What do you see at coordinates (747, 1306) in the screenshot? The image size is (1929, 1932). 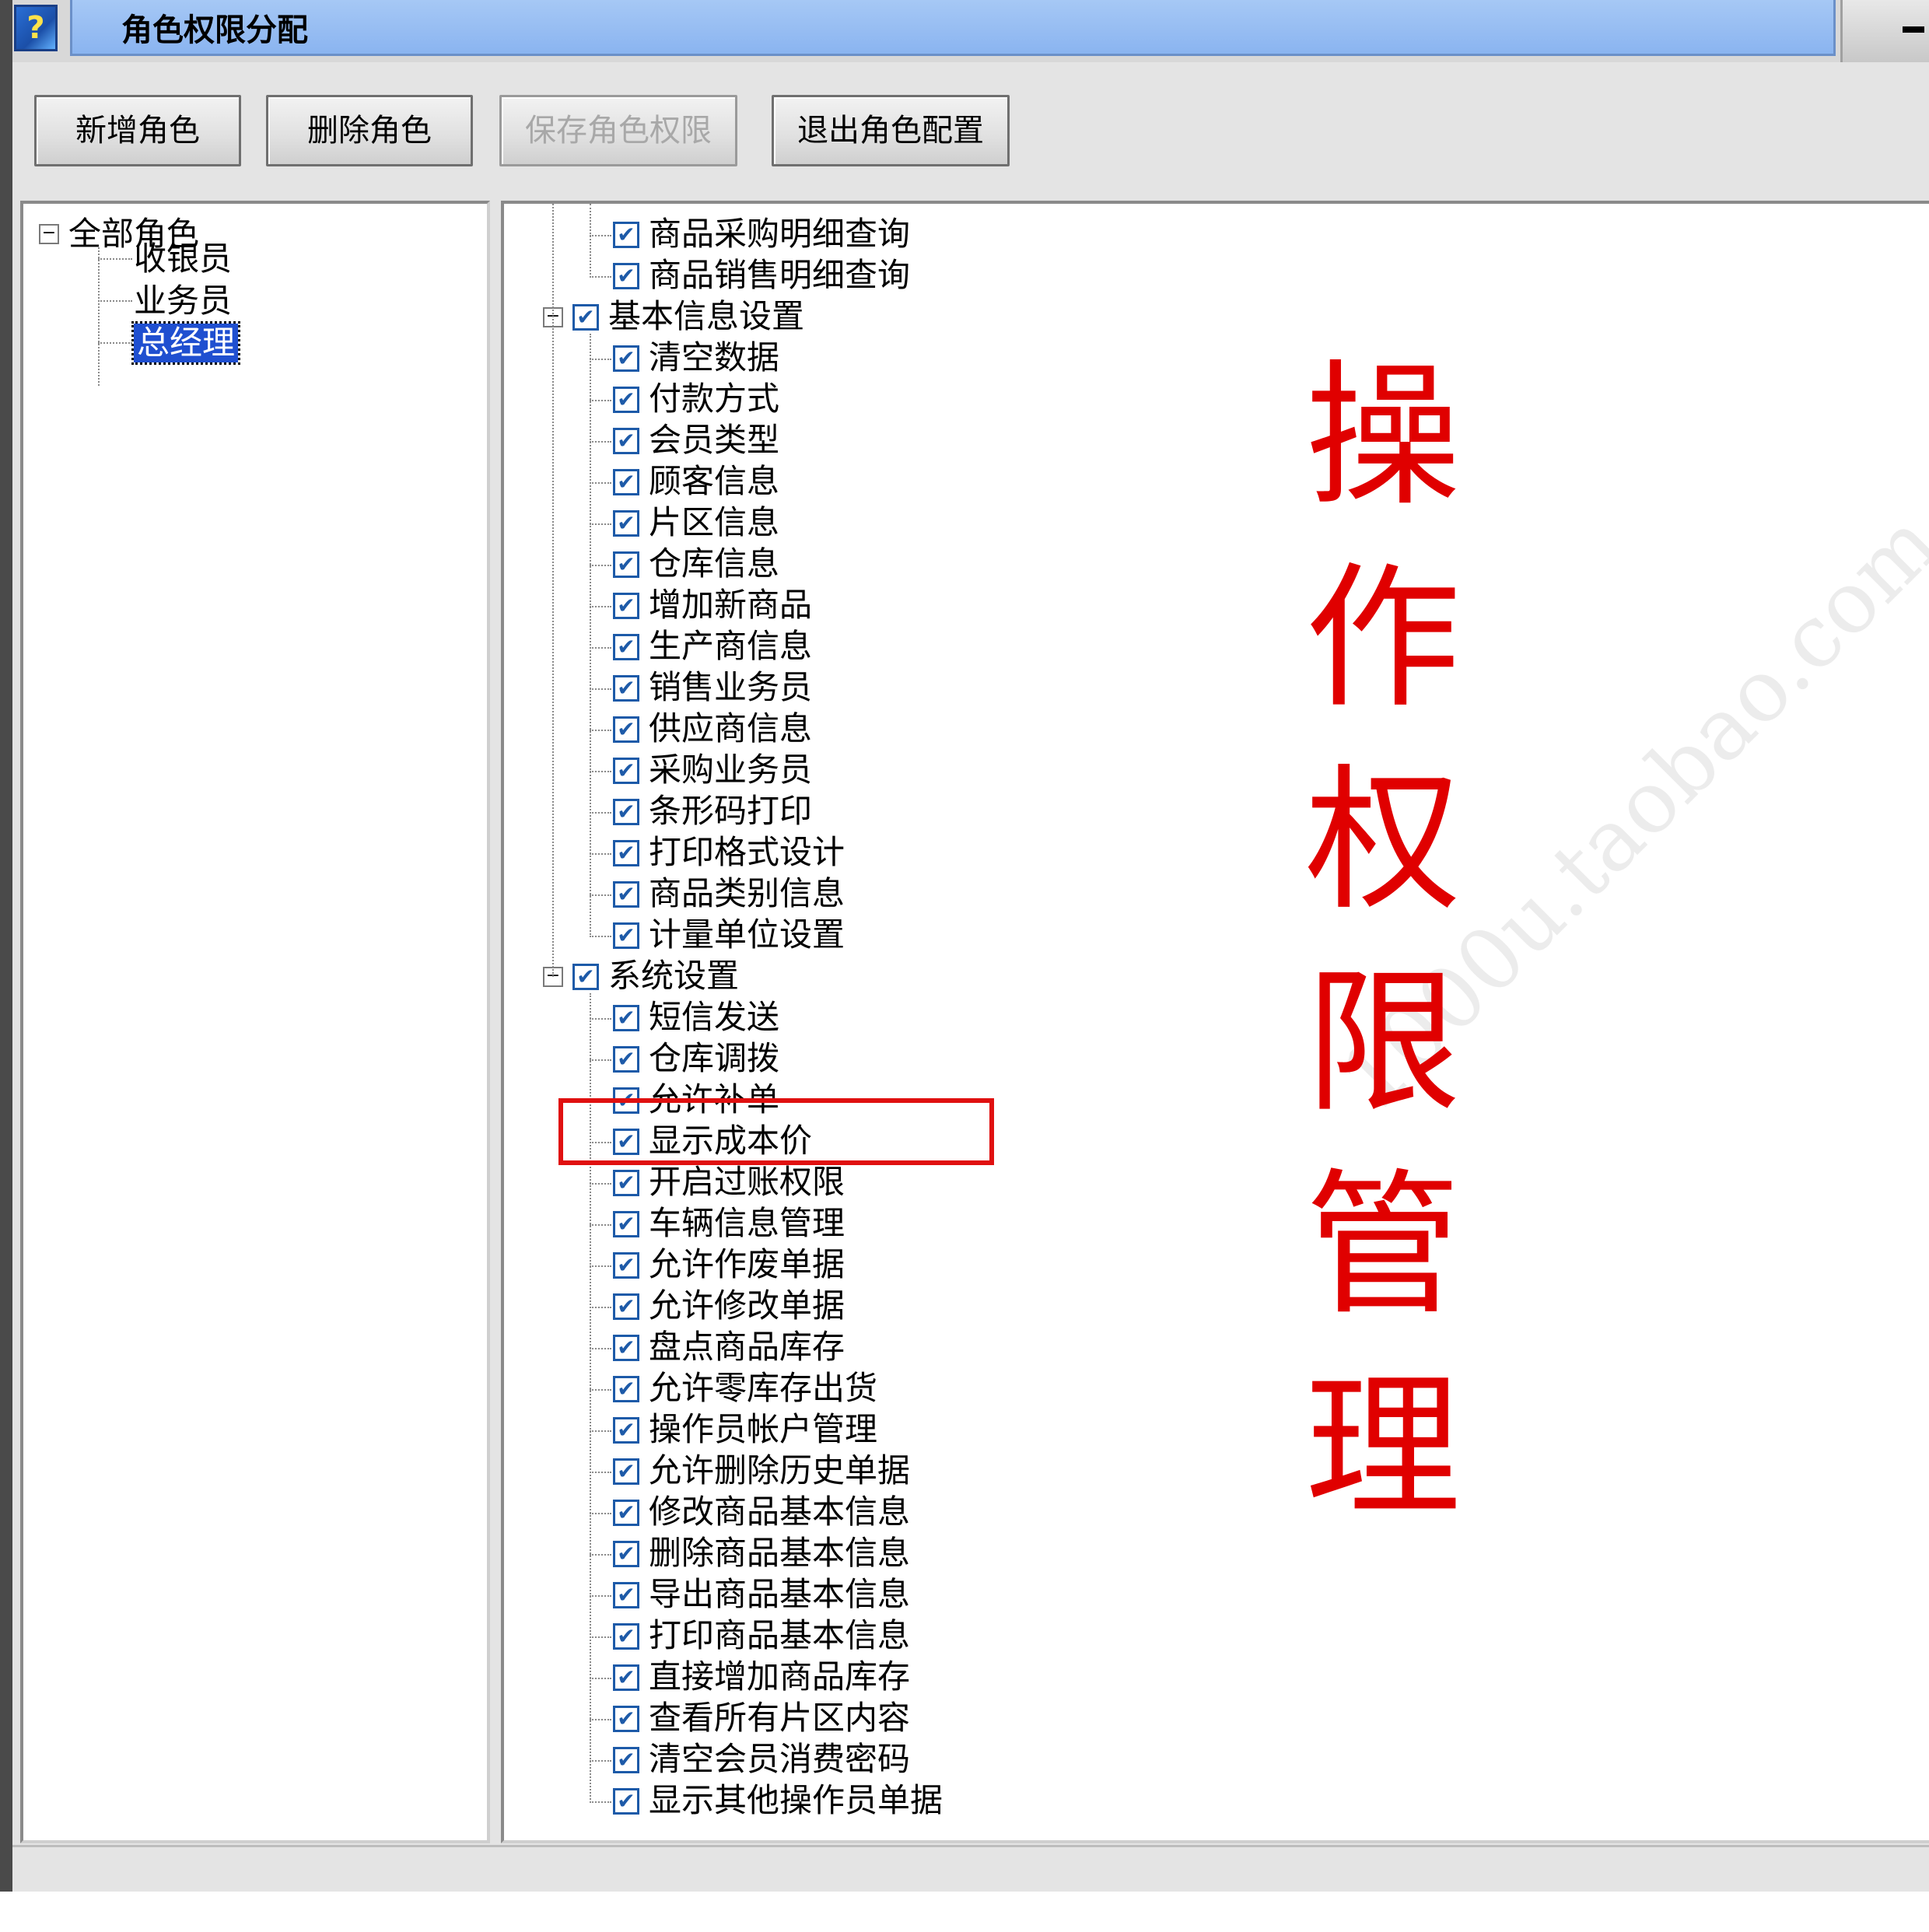 I see `permission-item: 允许修改单据` at bounding box center [747, 1306].